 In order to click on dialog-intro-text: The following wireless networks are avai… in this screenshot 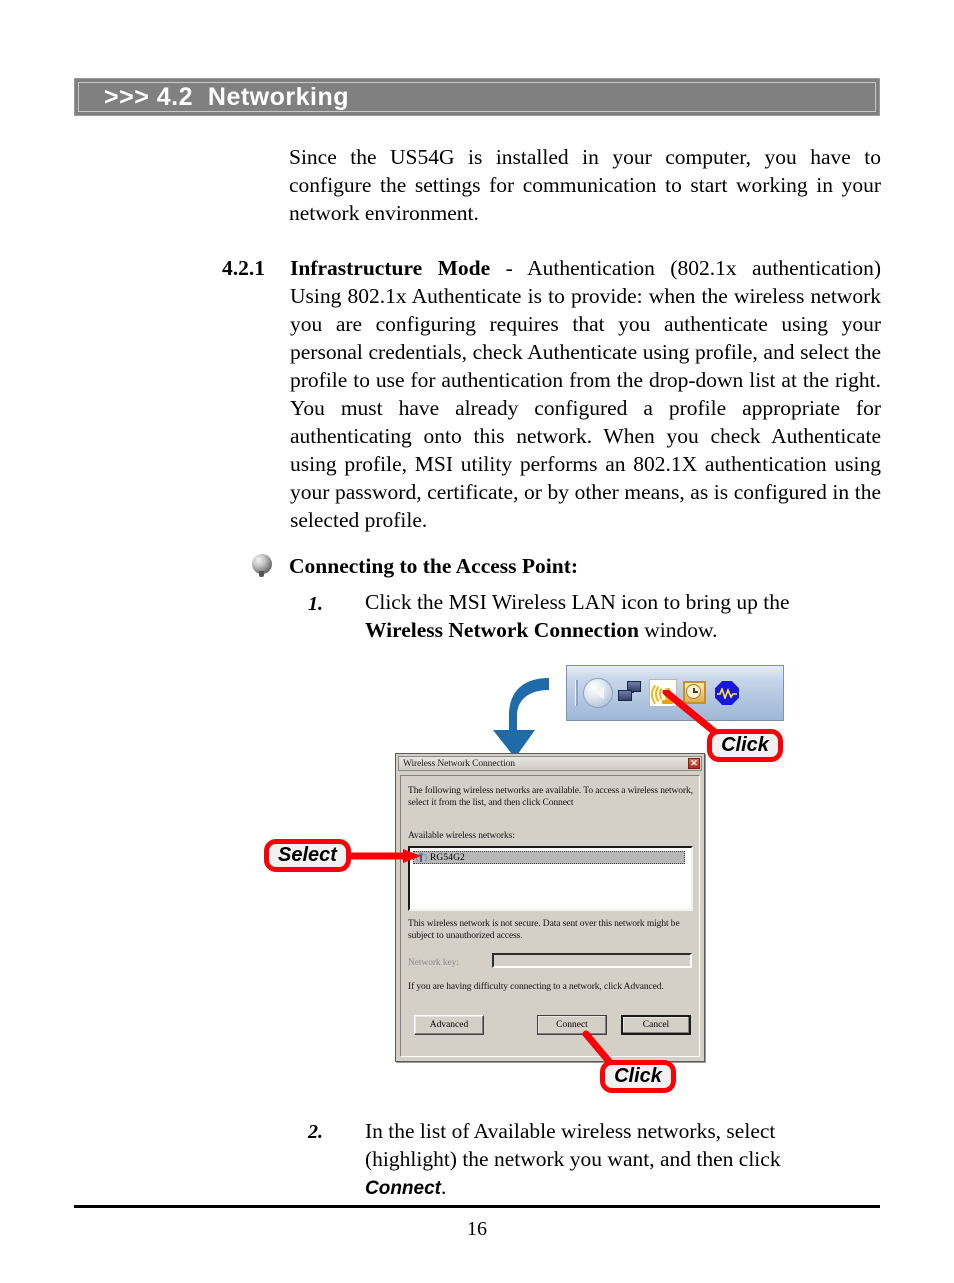, I will do `click(550, 797)`.